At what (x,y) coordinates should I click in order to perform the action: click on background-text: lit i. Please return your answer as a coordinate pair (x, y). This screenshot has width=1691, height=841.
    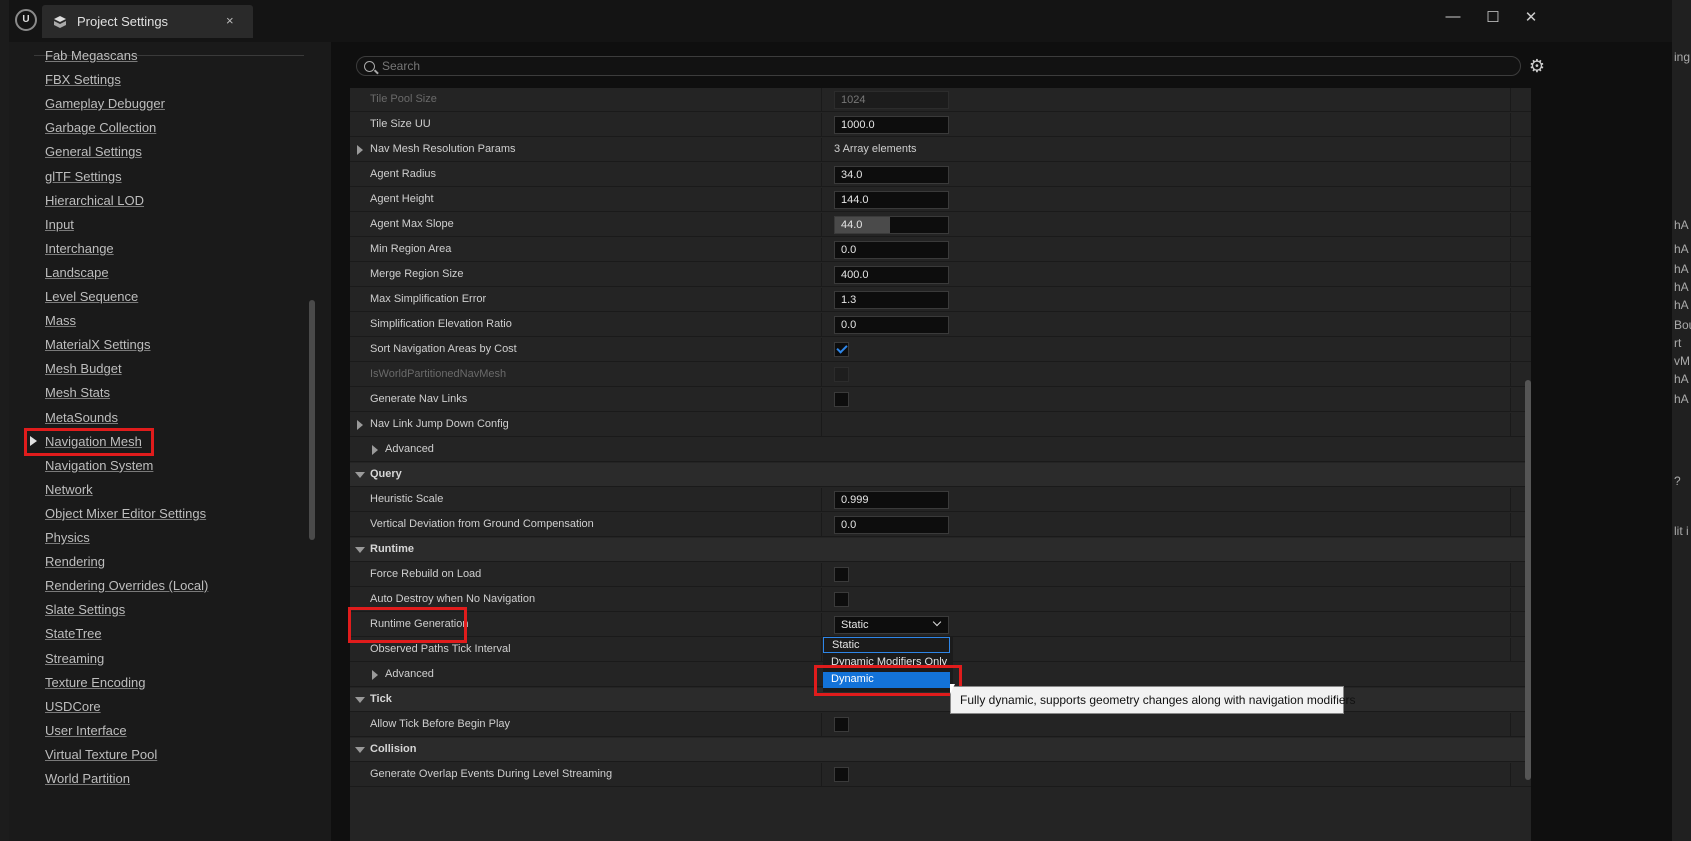
    Looking at the image, I should click on (1681, 531).